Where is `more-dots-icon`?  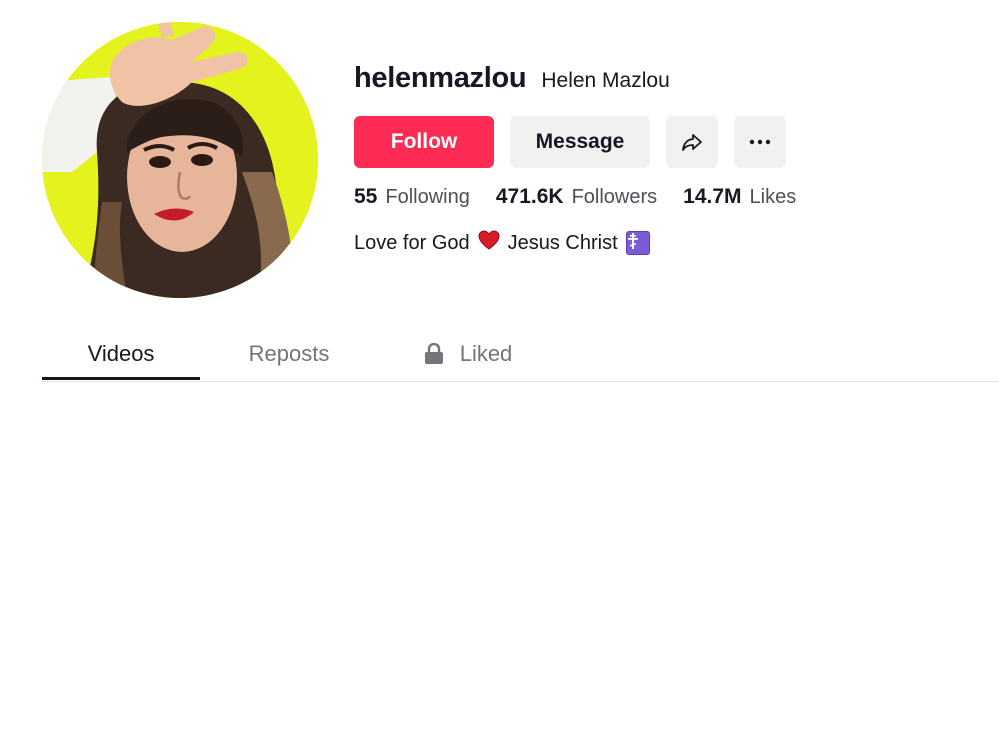 more-dots-icon is located at coordinates (760, 142).